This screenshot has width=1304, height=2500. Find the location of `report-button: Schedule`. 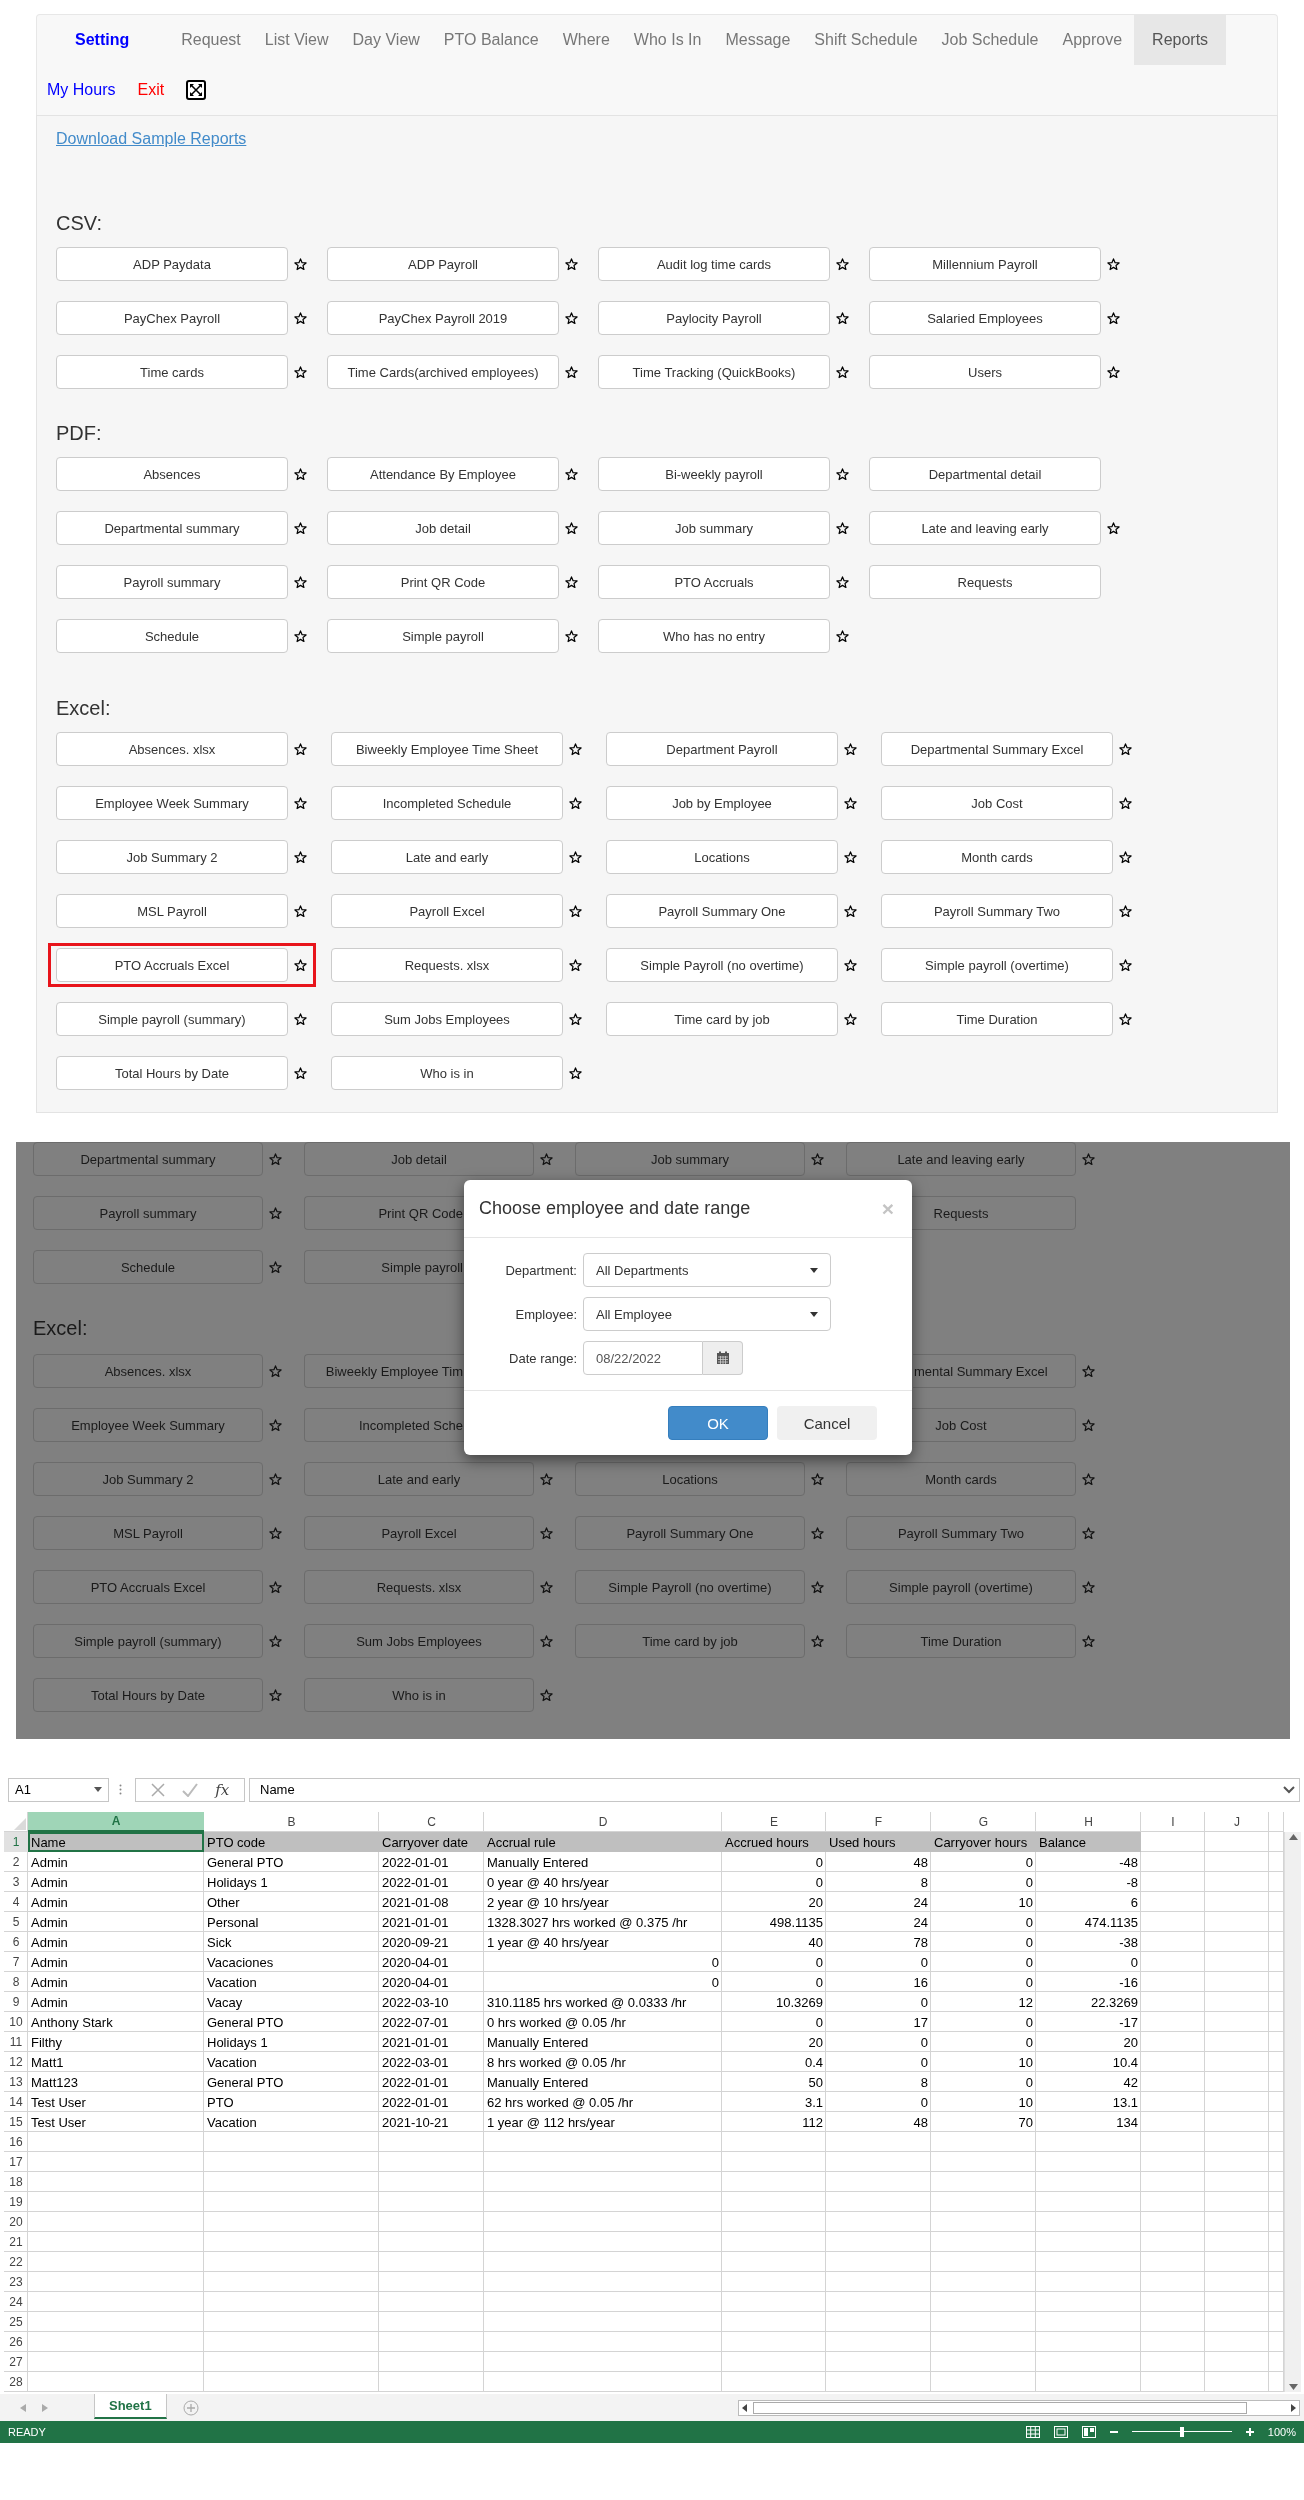

report-button: Schedule is located at coordinates (172, 636).